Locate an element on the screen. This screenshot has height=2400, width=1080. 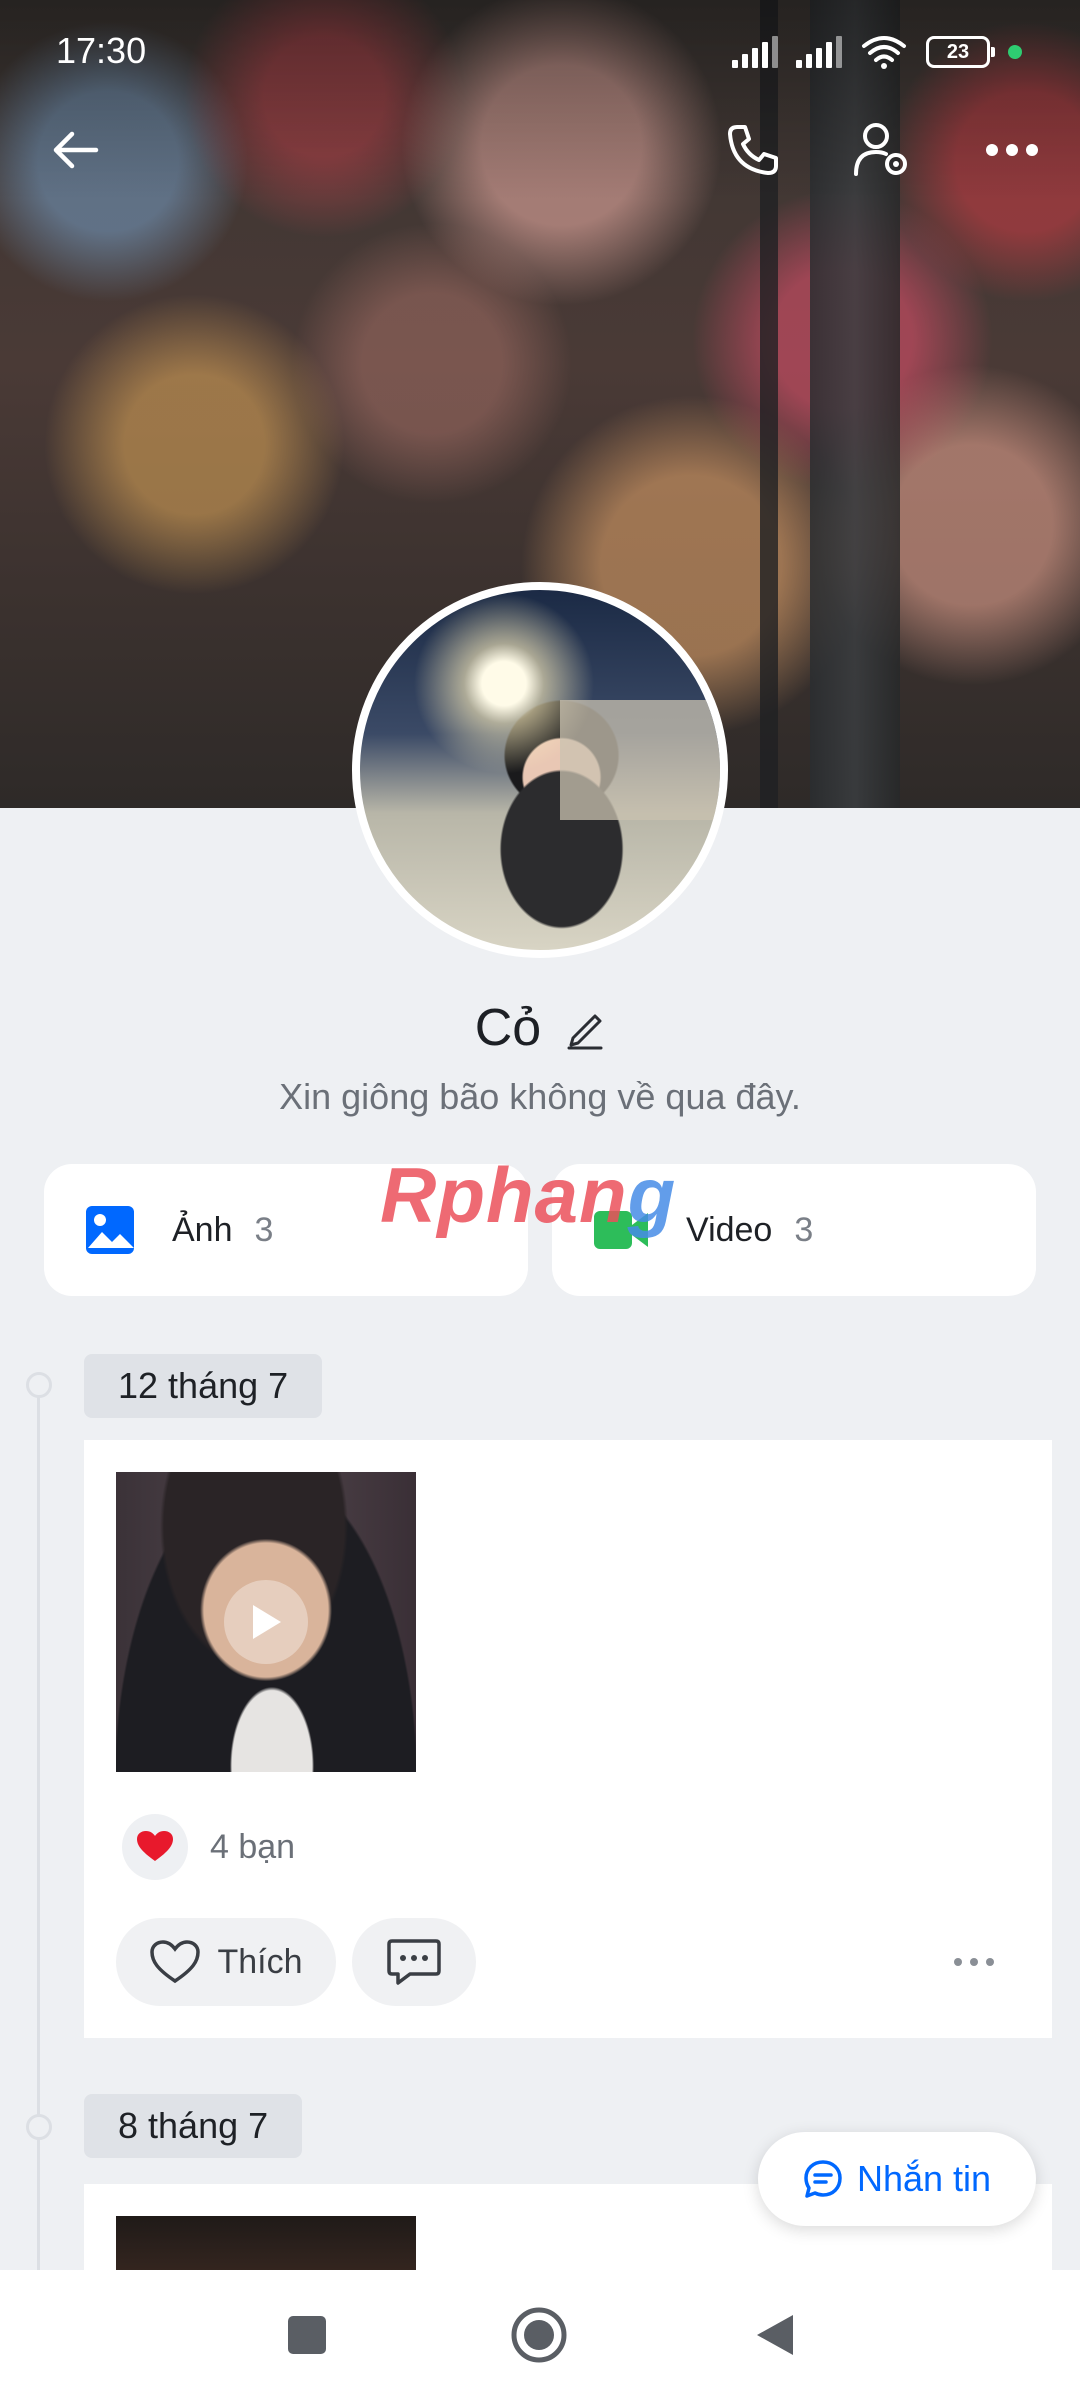
chat-bubble-icon is located at coordinates (823, 2179).